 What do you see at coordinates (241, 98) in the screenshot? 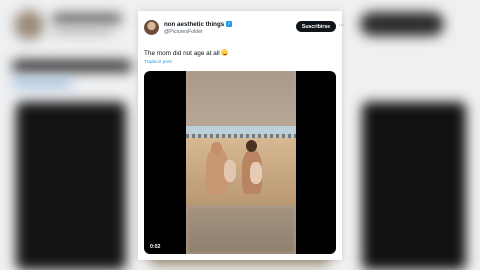
I see `video-blur-top` at bounding box center [241, 98].